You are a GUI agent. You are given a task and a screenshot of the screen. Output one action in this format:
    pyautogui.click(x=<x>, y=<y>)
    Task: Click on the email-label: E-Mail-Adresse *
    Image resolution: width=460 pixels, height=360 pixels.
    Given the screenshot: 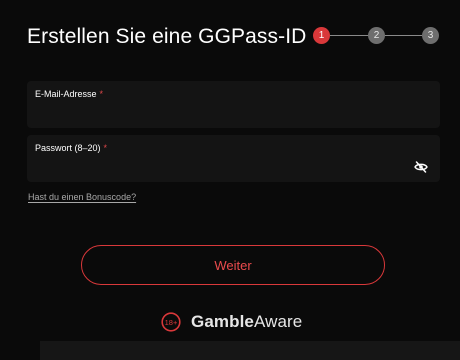 What is the action you would take?
    pyautogui.click(x=69, y=94)
    